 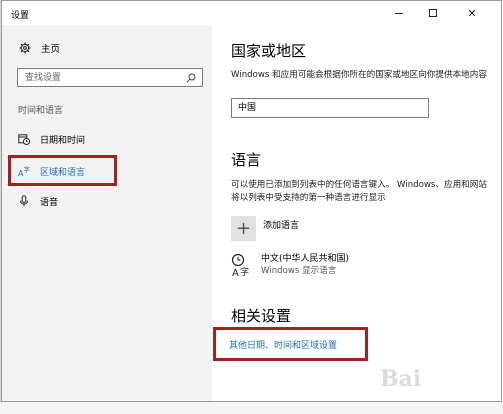 I want to click on close-icon: ✕, so click(x=472, y=13).